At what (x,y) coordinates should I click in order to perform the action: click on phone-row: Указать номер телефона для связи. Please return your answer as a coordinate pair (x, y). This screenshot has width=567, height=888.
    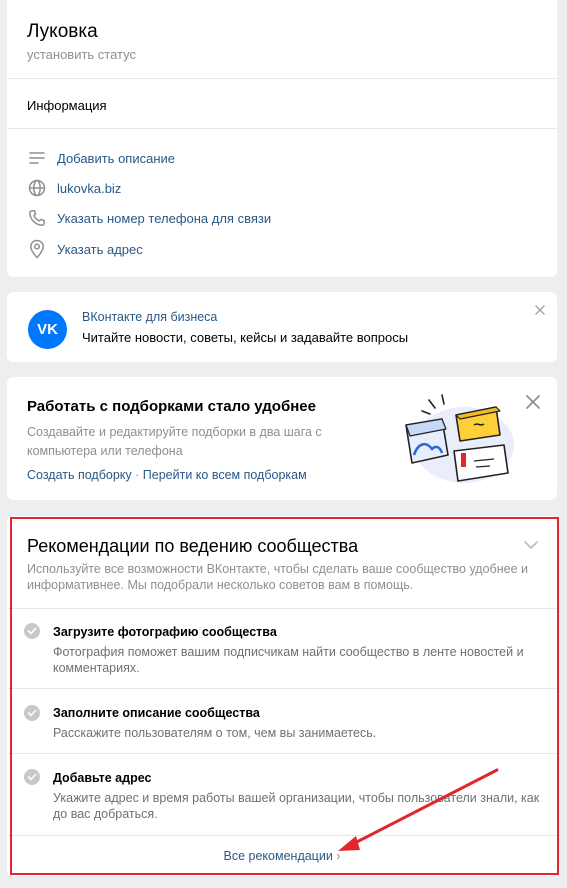
    Looking at the image, I should click on (149, 218).